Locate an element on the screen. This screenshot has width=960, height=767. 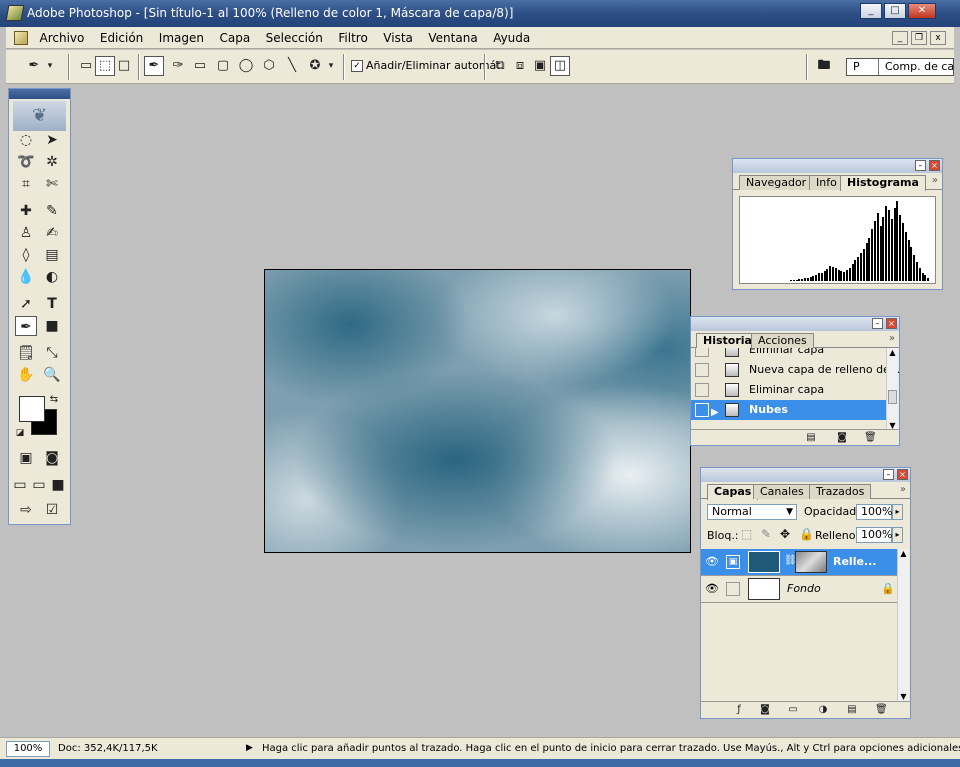
doc-close-button: x is located at coordinates (938, 38).